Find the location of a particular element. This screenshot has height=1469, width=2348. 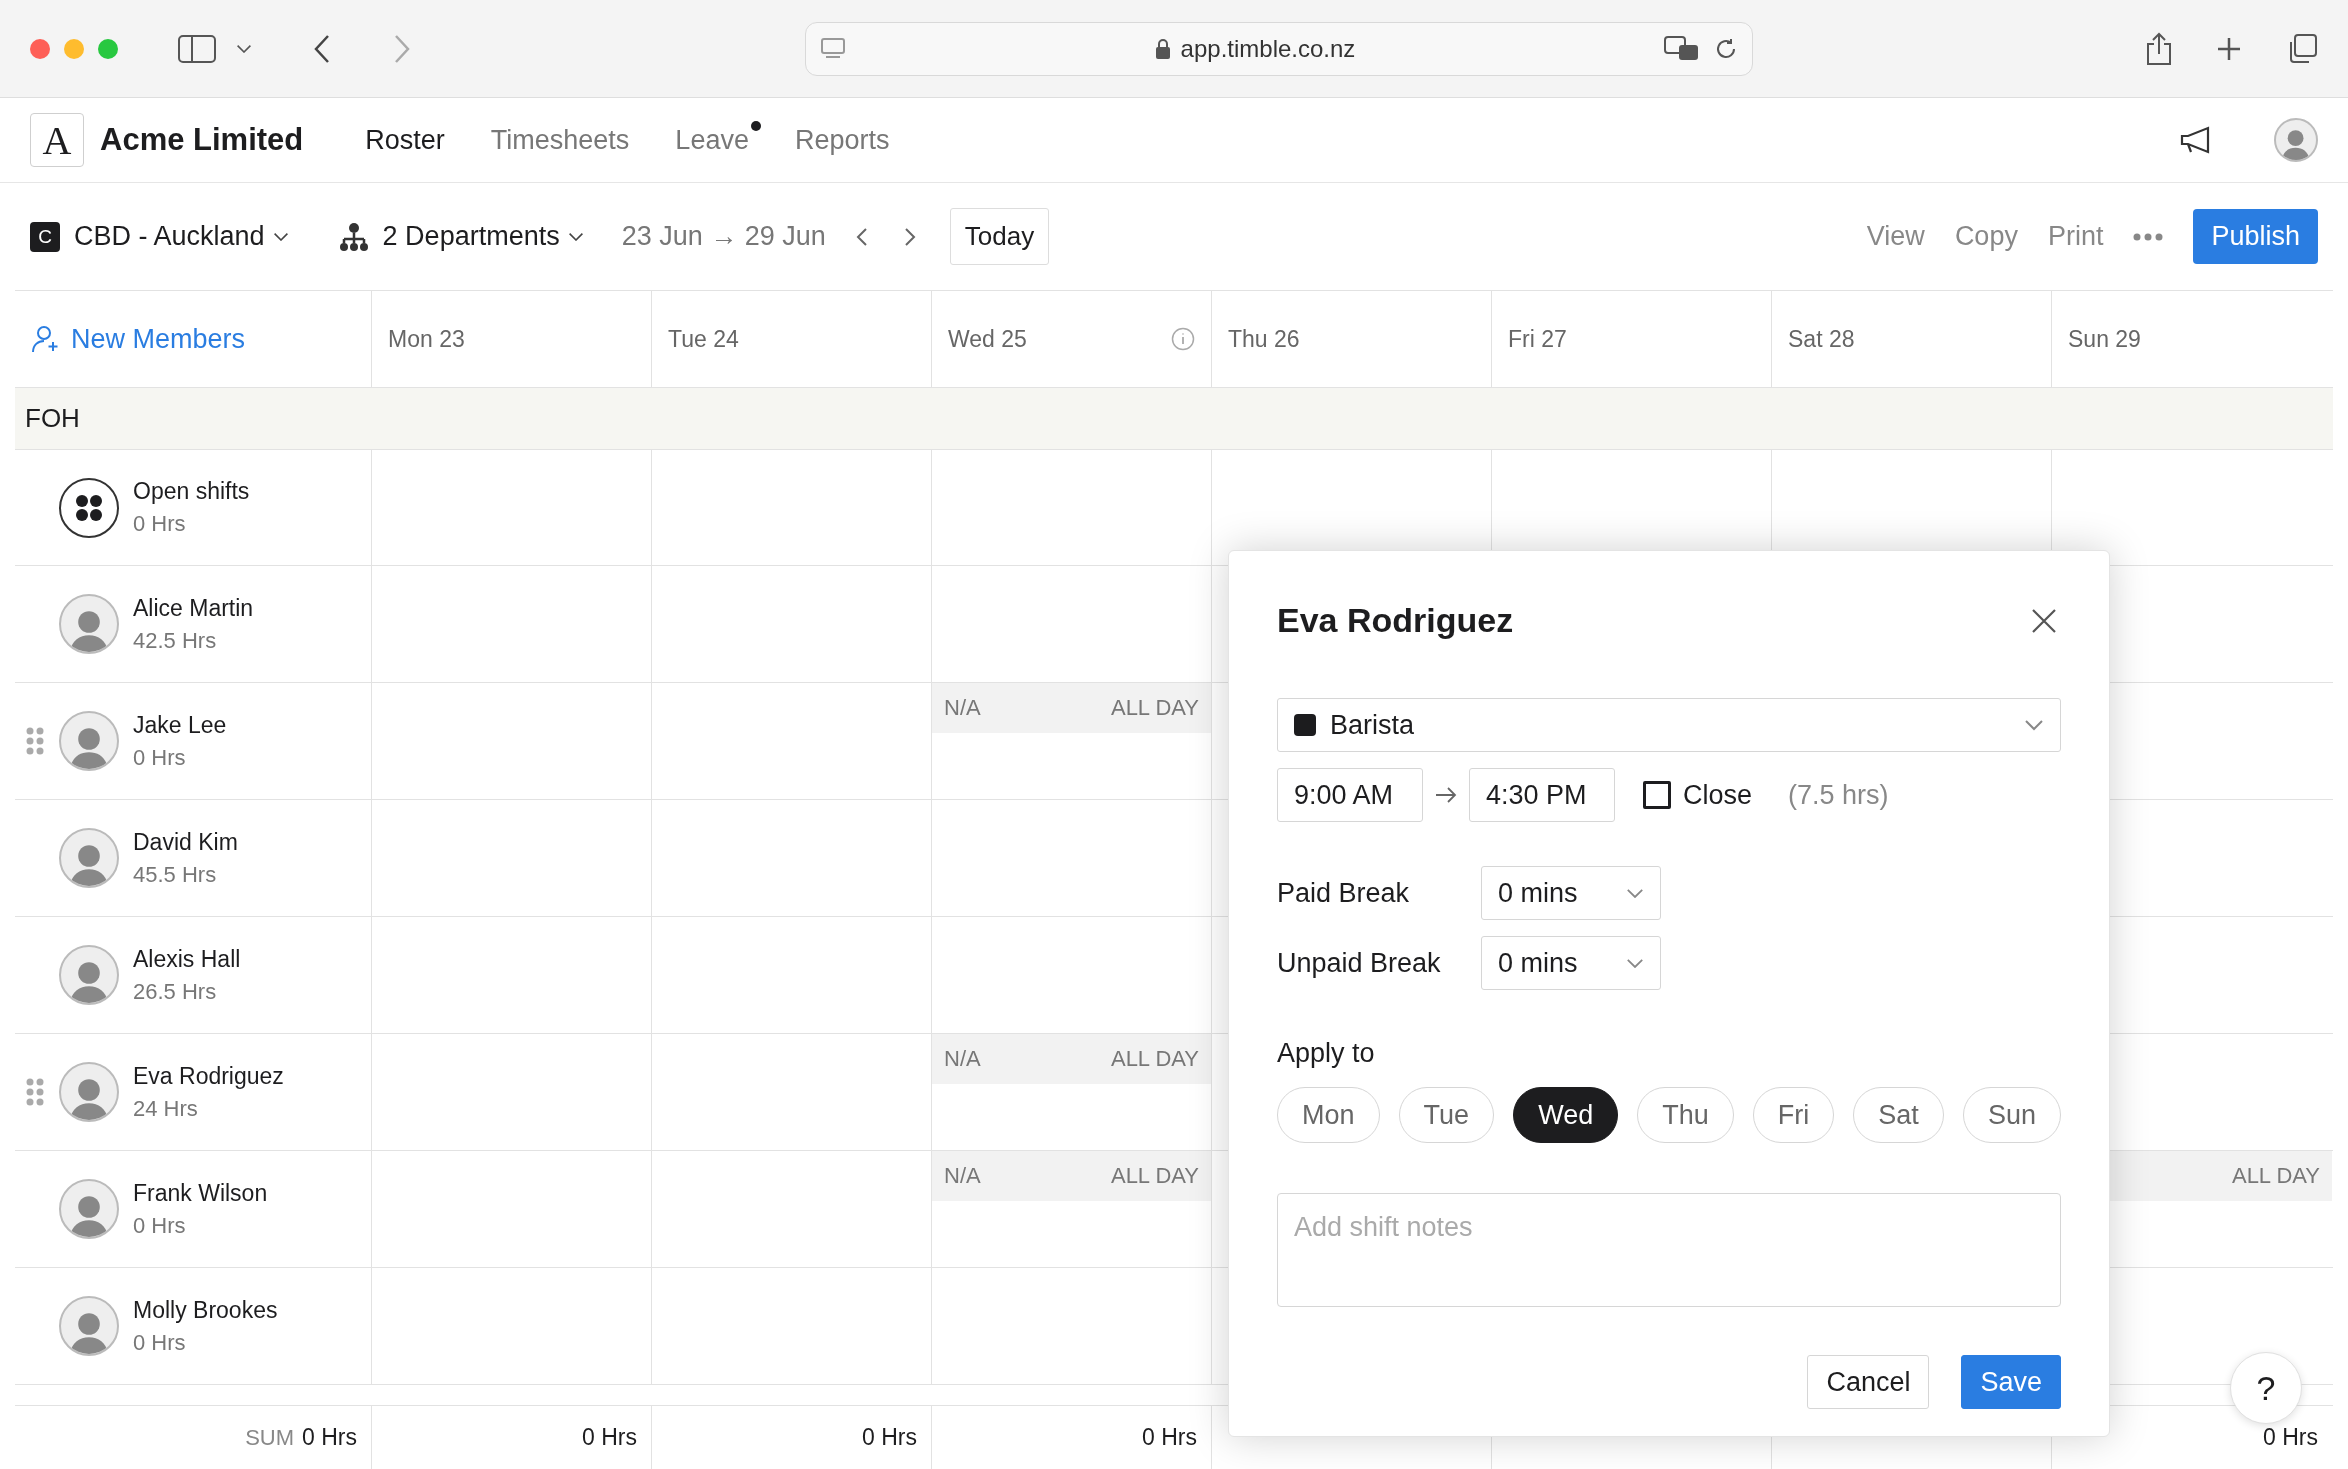

day-header: Tue 24 is located at coordinates (703, 339).